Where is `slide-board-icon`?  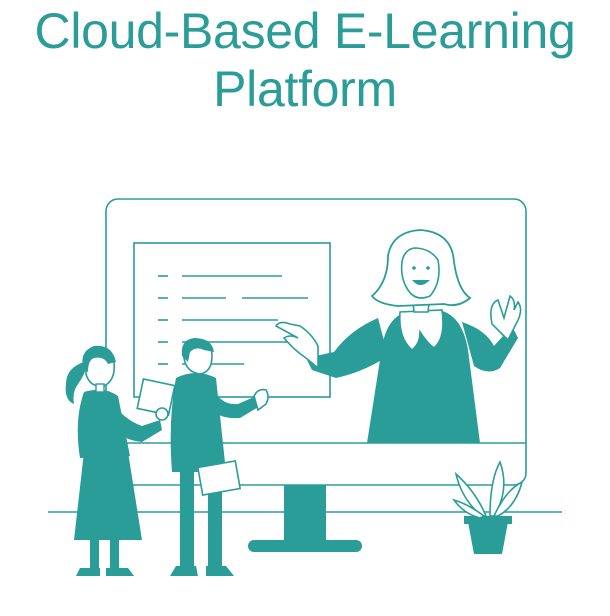 slide-board-icon is located at coordinates (232, 320).